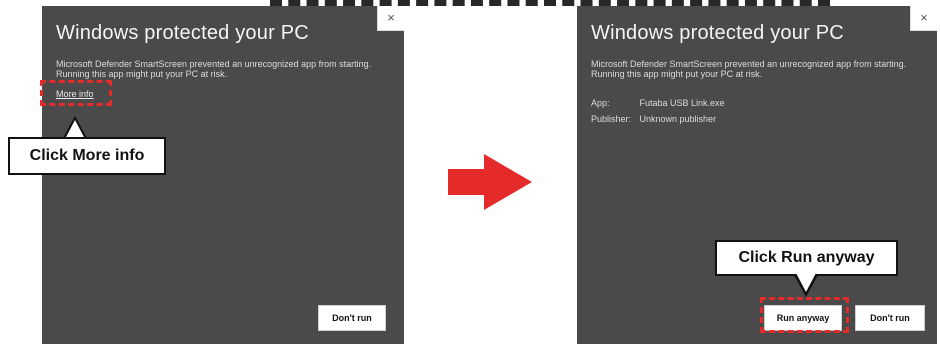  I want to click on callout-run-anyway: Click Run anyway, so click(806, 258).